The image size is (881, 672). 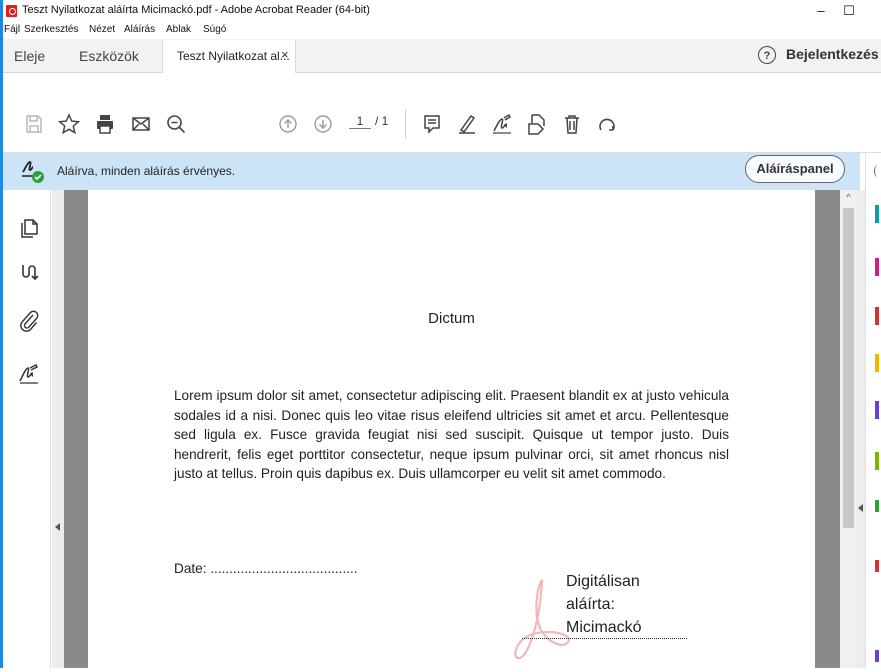 What do you see at coordinates (29, 374) in the screenshot?
I see `signature-icon` at bounding box center [29, 374].